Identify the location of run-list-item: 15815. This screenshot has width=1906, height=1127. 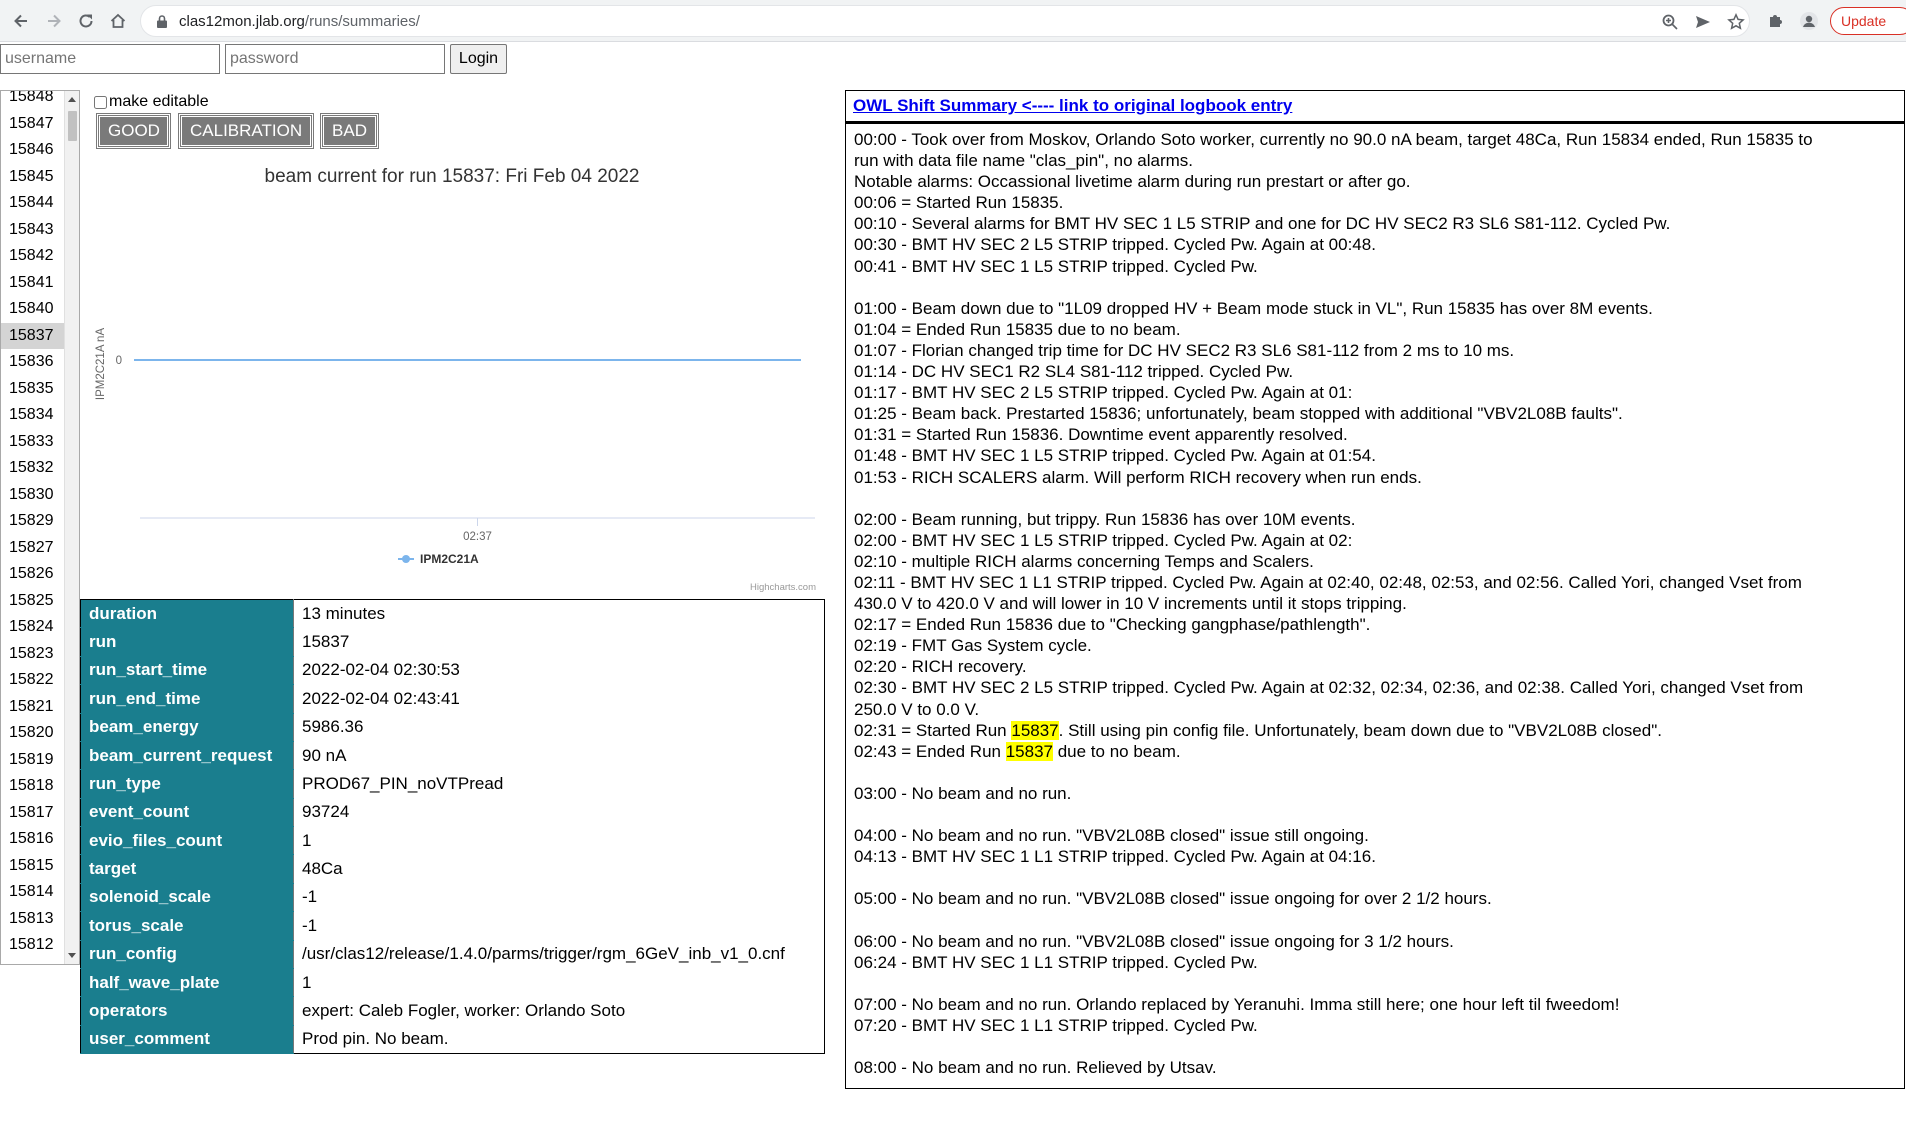
(33, 866).